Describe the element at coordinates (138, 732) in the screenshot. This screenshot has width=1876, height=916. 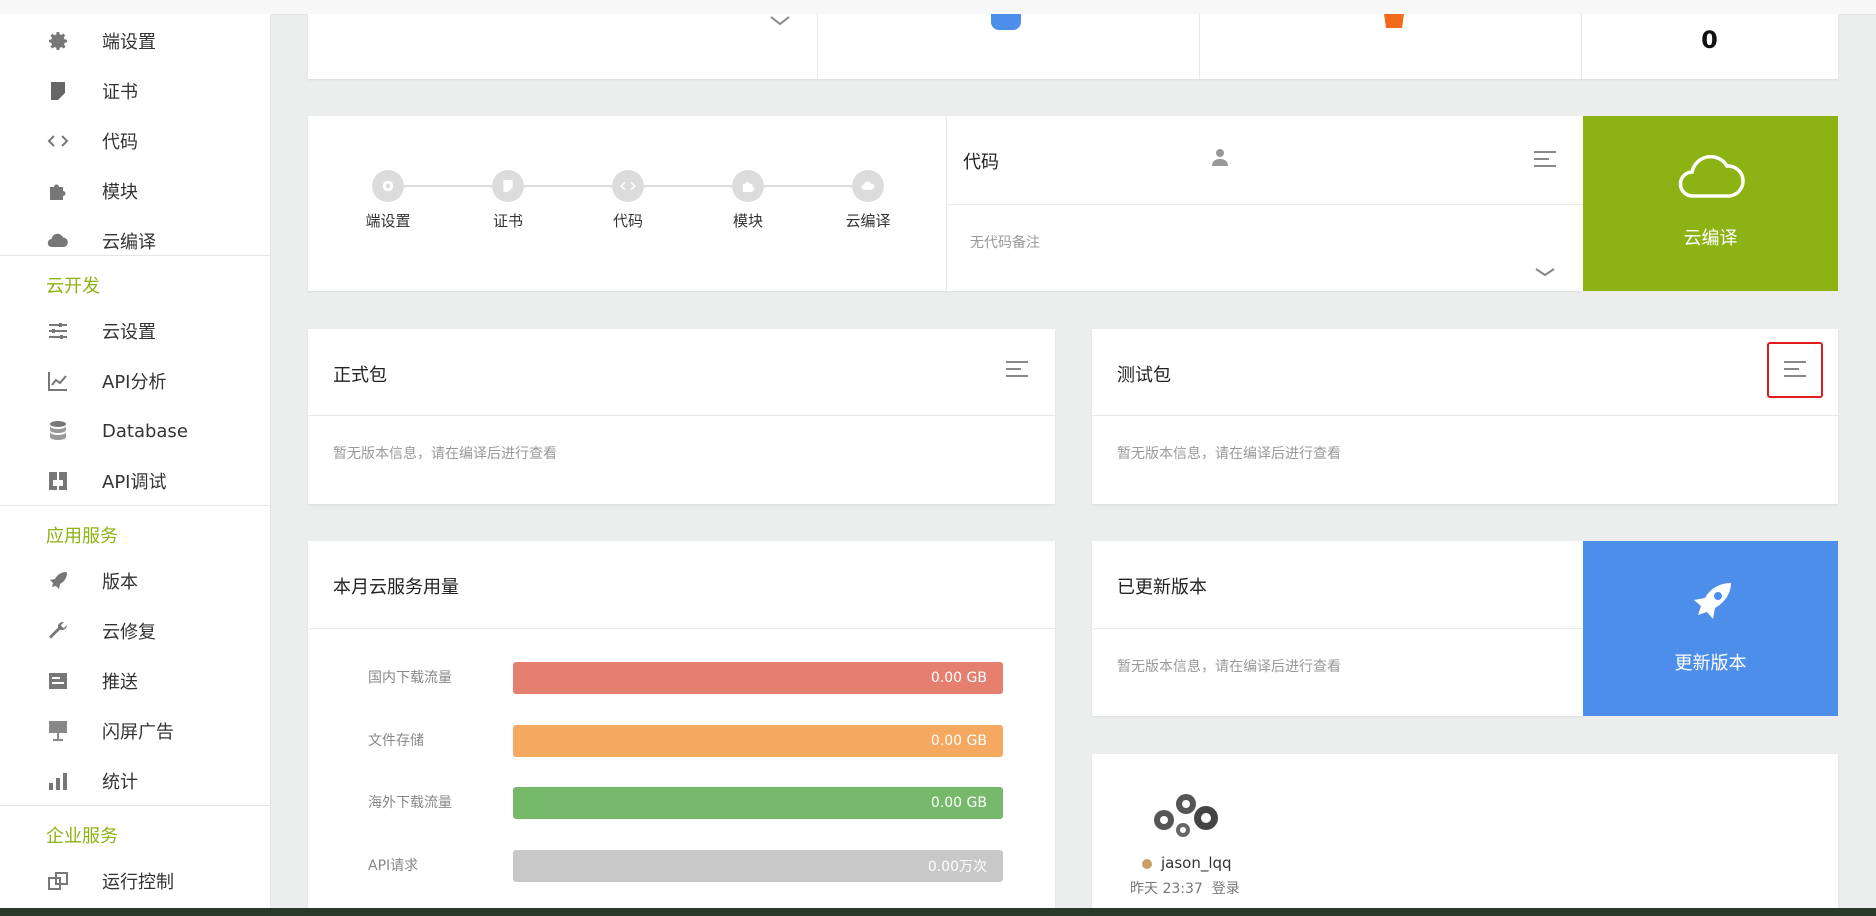
I see `sidebar-item-label: 闪屏广告` at that location.